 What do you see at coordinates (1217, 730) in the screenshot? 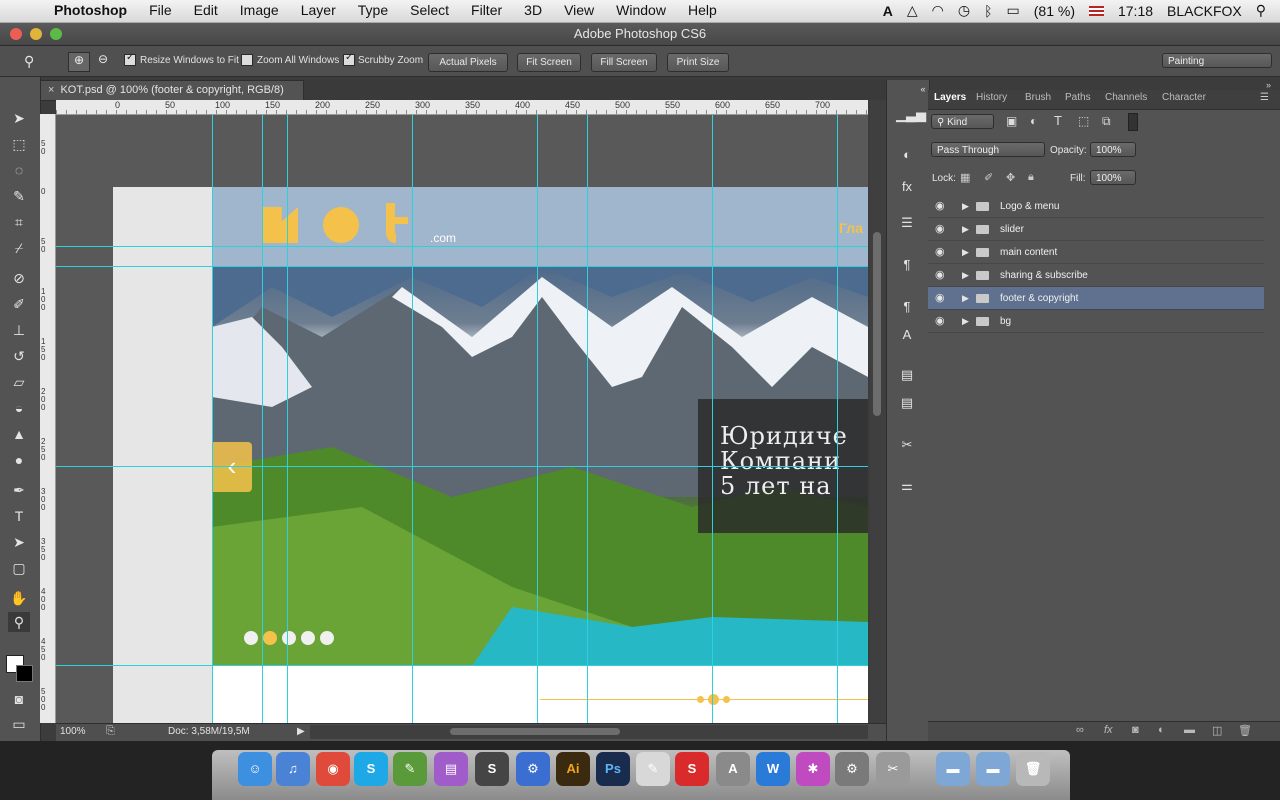
I see `new-layer-icon: ◫` at bounding box center [1217, 730].